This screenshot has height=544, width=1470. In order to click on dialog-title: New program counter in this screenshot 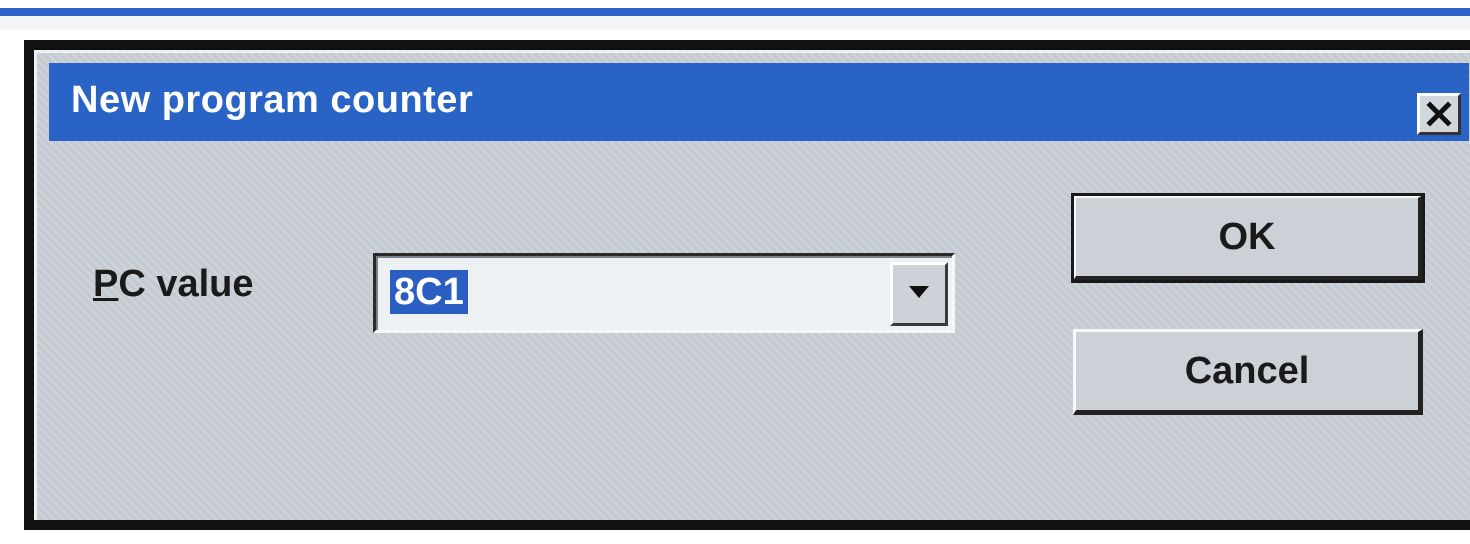, I will do `click(272, 100)`.